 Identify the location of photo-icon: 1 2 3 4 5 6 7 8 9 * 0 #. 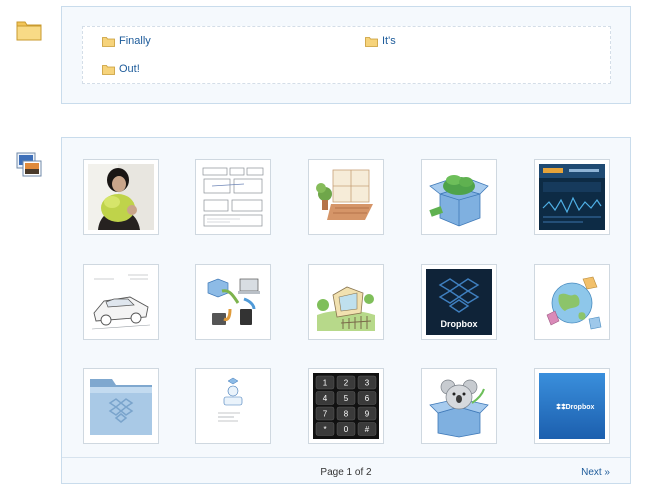
(346, 406).